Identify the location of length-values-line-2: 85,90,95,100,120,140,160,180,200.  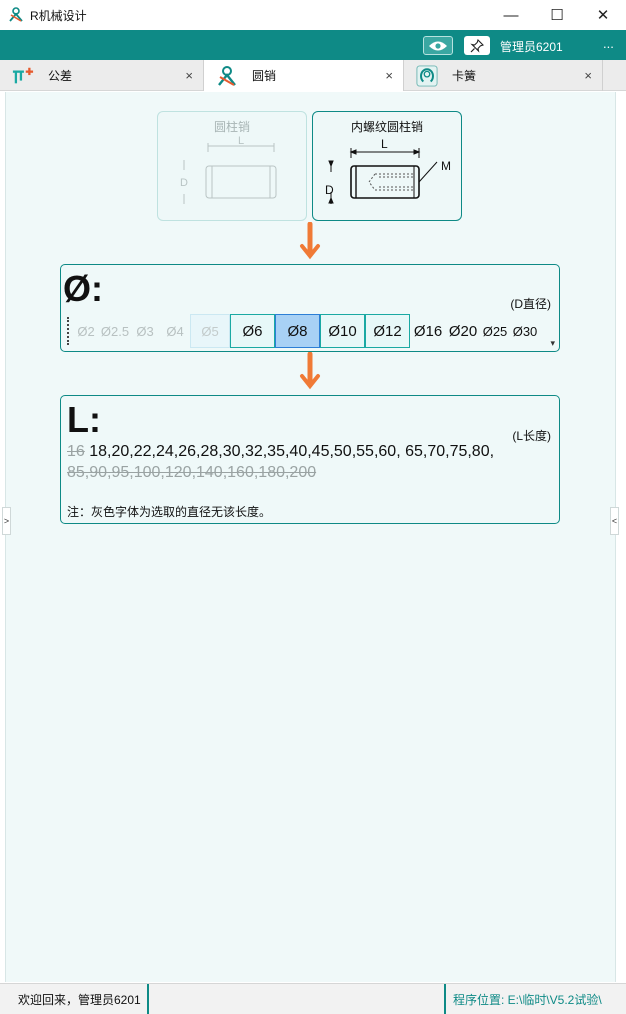
(191, 473).